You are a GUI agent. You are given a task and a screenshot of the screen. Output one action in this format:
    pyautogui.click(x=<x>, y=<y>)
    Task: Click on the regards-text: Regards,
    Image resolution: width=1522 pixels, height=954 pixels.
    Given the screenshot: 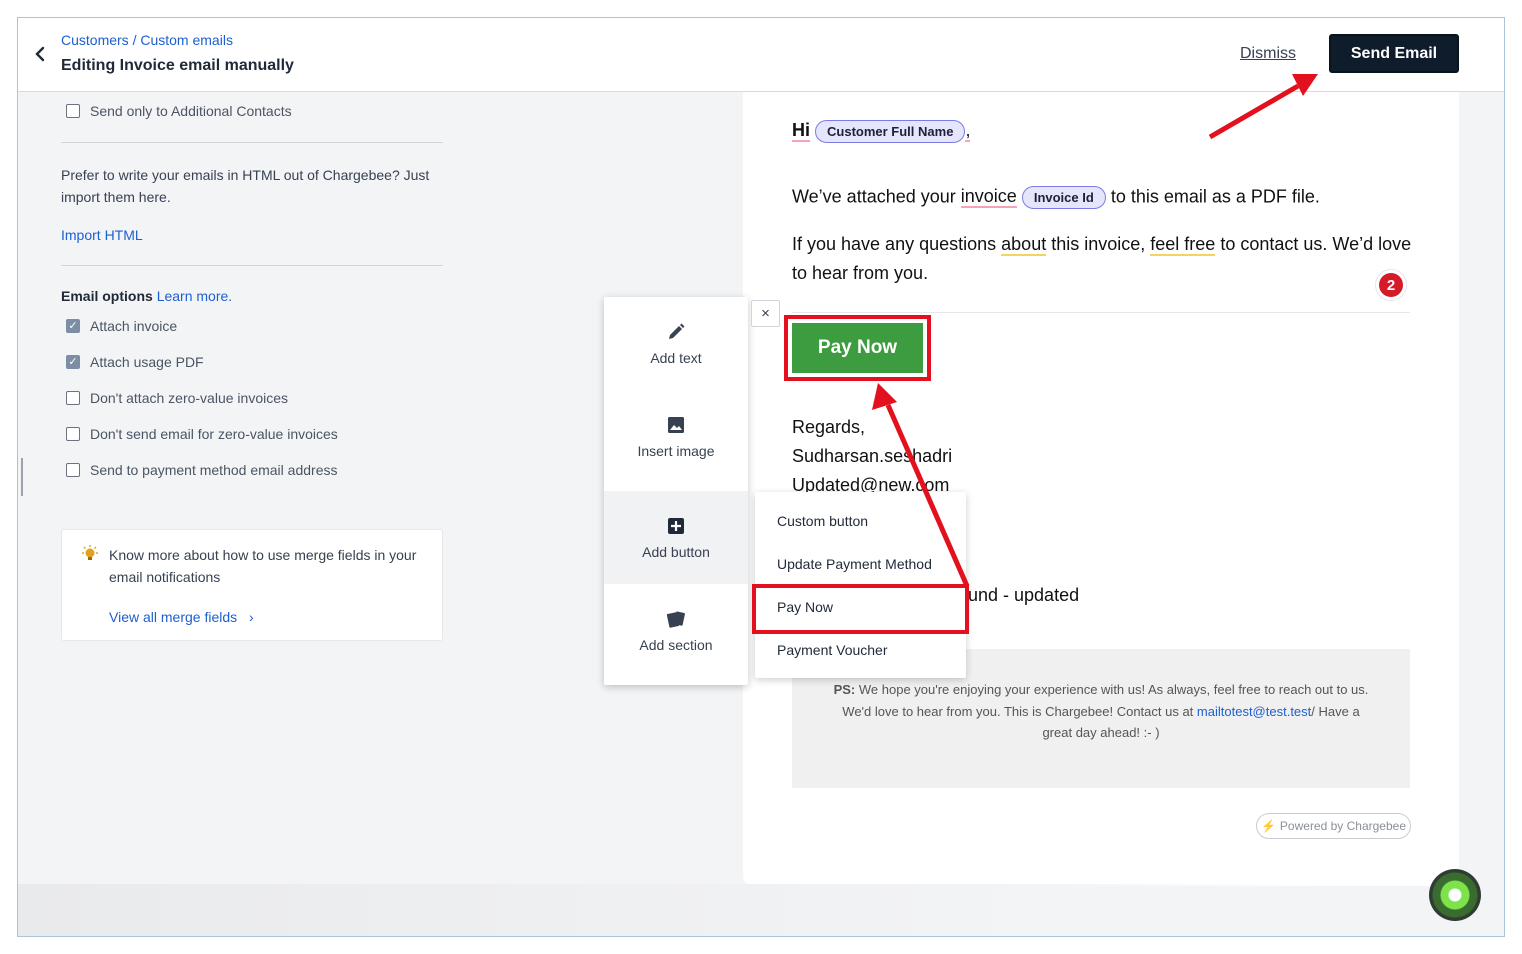 What is the action you would take?
    pyautogui.click(x=829, y=427)
    